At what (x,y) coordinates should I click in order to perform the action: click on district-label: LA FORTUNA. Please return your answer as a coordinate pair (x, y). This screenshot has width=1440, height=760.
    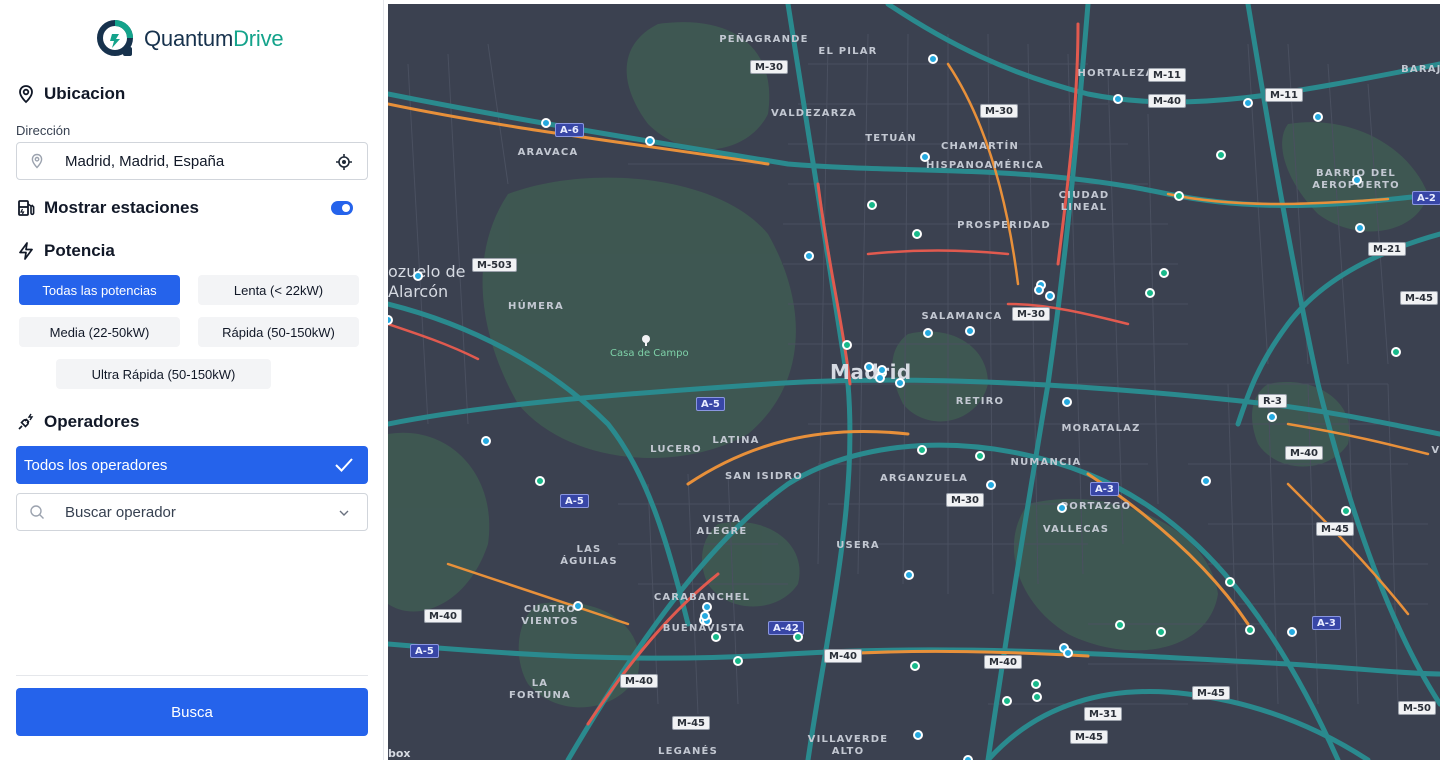
    Looking at the image, I should click on (540, 689).